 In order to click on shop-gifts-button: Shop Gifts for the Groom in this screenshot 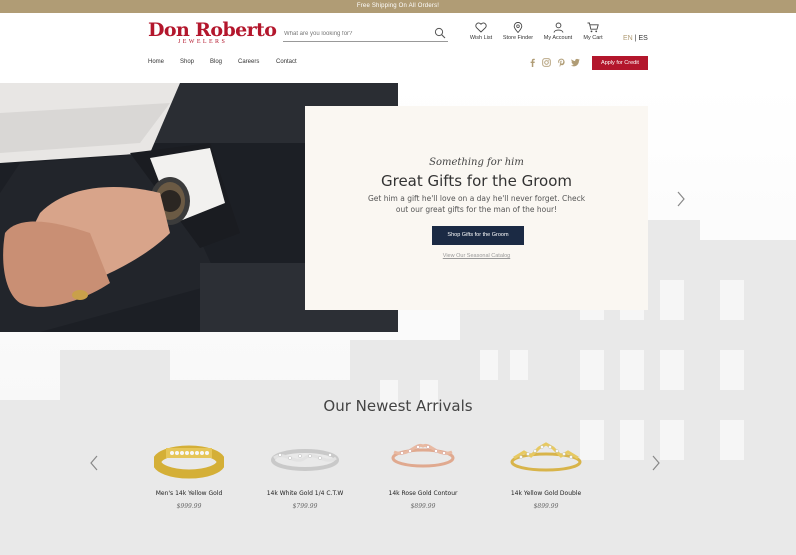, I will do `click(478, 235)`.